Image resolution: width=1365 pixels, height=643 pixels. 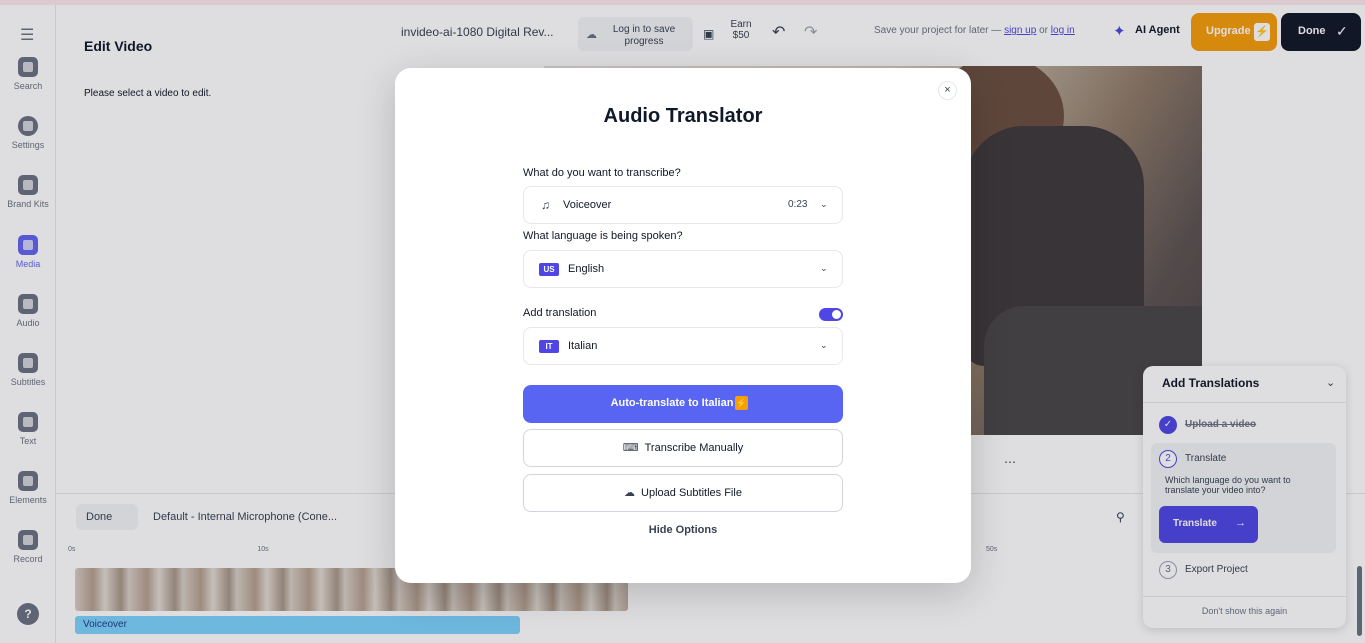 What do you see at coordinates (587, 205) in the screenshot?
I see `transcribe-value: Voiceover` at bounding box center [587, 205].